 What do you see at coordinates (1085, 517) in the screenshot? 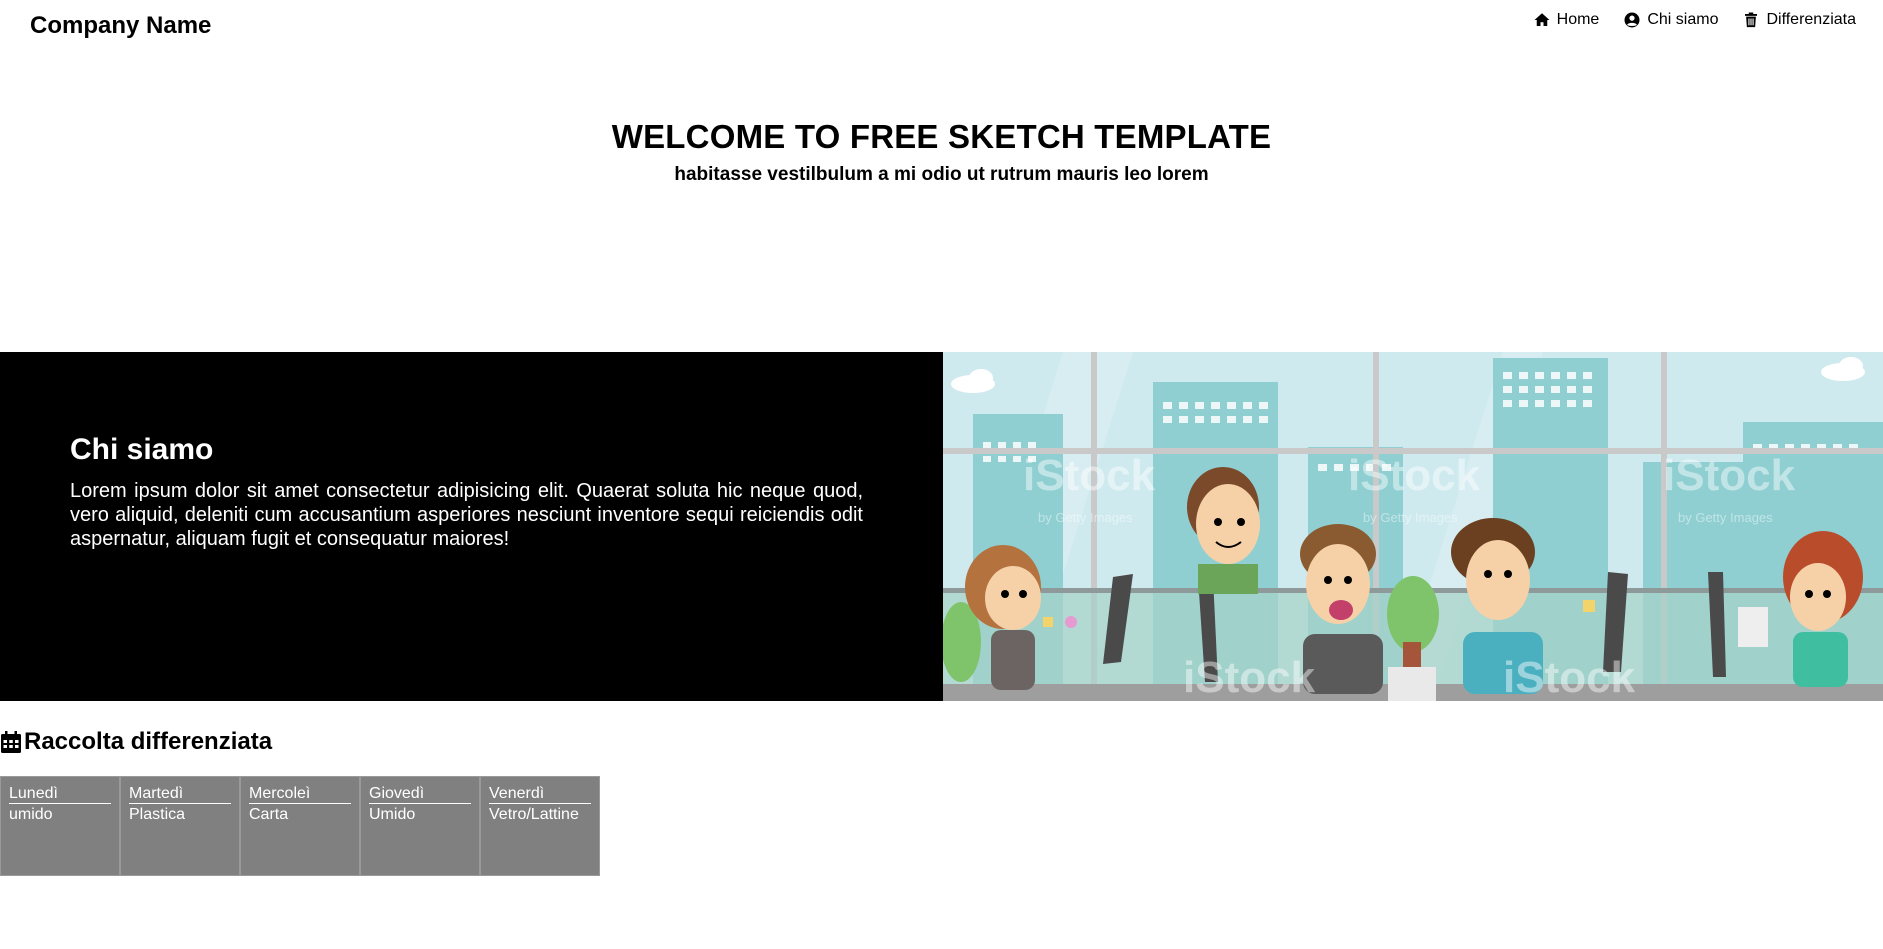
I see `watermark-sub-1: by Getty Images` at bounding box center [1085, 517].